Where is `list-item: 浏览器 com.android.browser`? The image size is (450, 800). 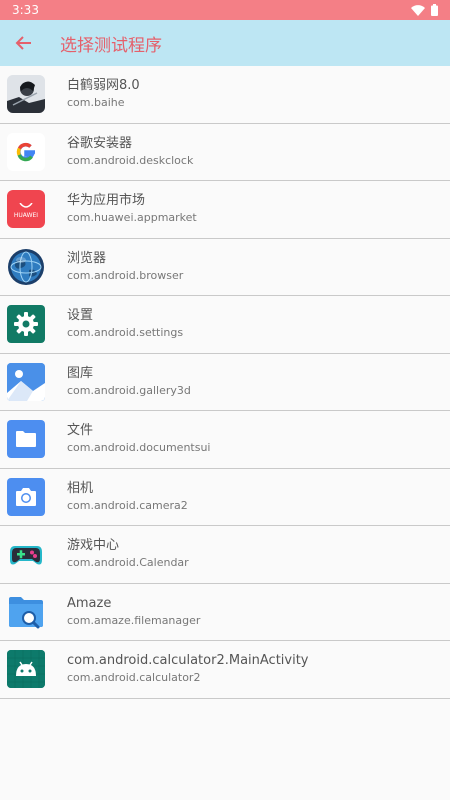
list-item: 浏览器 com.android.browser is located at coordinates (225, 267).